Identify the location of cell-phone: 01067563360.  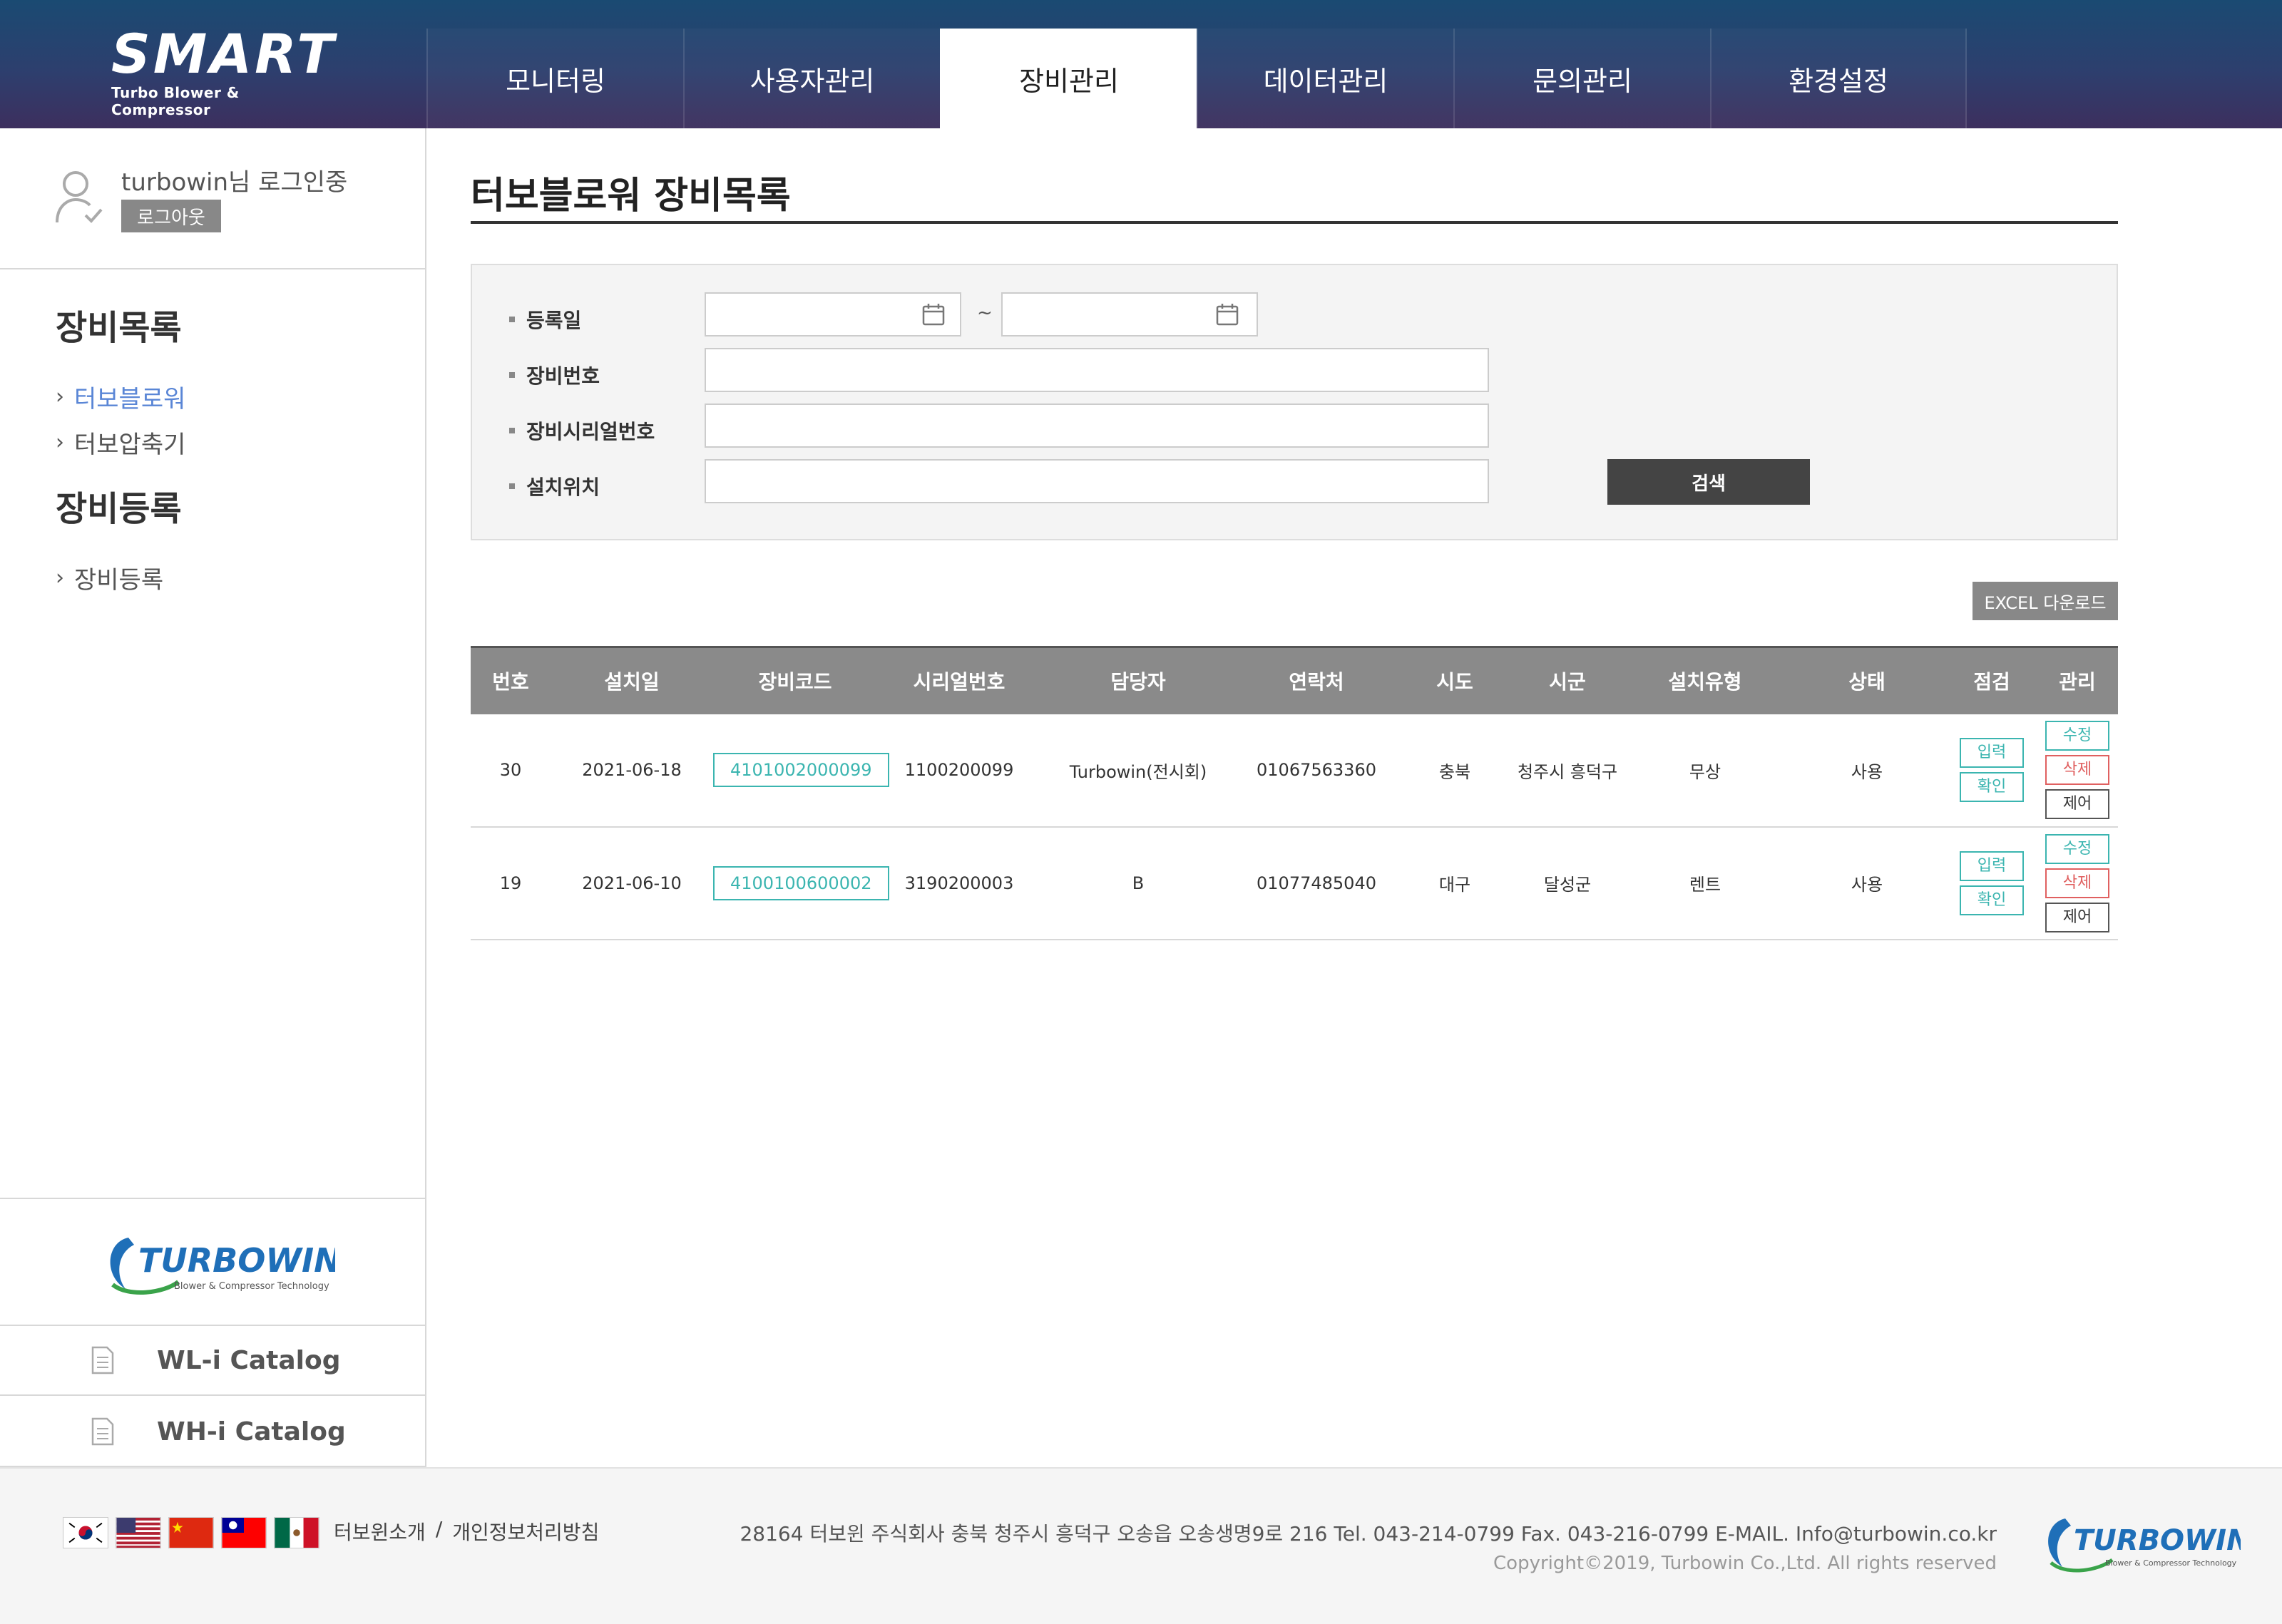
(1316, 770).